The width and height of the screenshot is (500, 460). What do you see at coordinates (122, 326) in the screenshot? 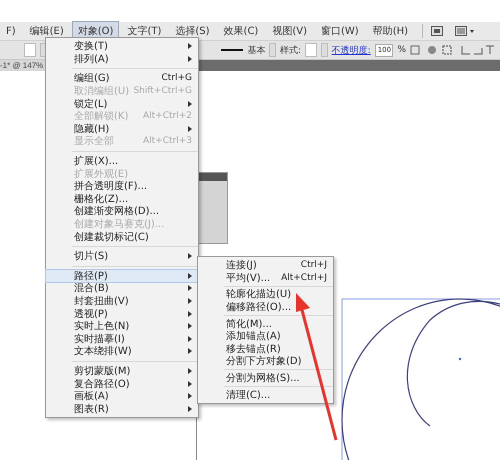
I see `menu-item: 实时上色(N)` at bounding box center [122, 326].